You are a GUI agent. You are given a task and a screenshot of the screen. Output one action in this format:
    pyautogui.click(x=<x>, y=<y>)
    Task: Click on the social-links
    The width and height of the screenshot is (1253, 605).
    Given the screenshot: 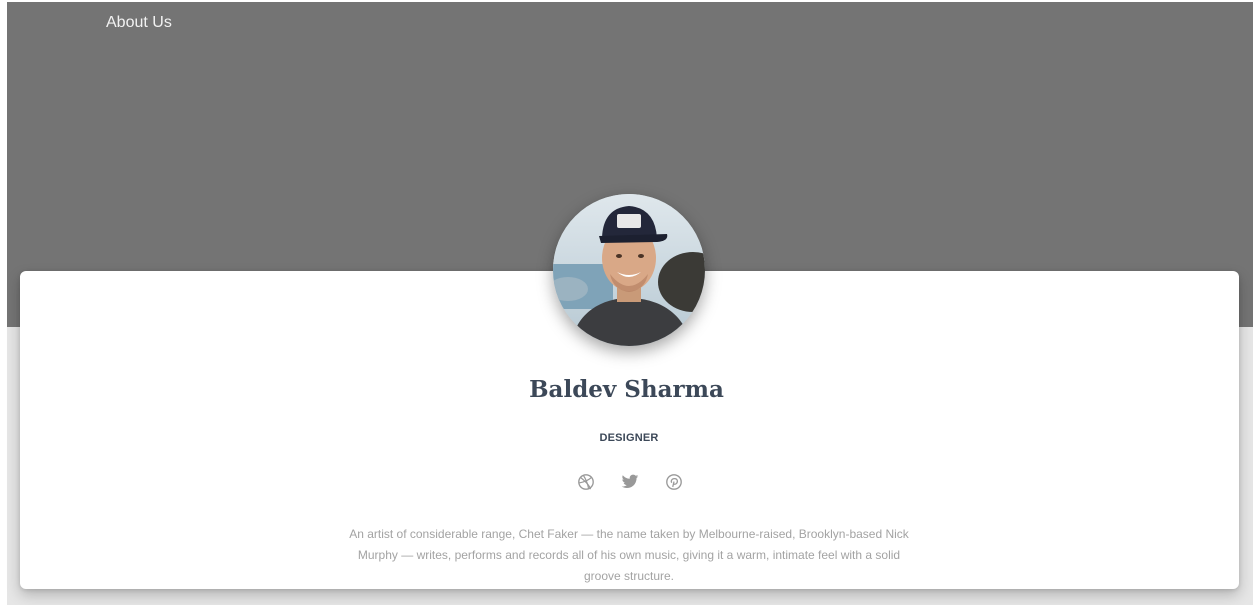 What is the action you would take?
    pyautogui.click(x=630, y=482)
    